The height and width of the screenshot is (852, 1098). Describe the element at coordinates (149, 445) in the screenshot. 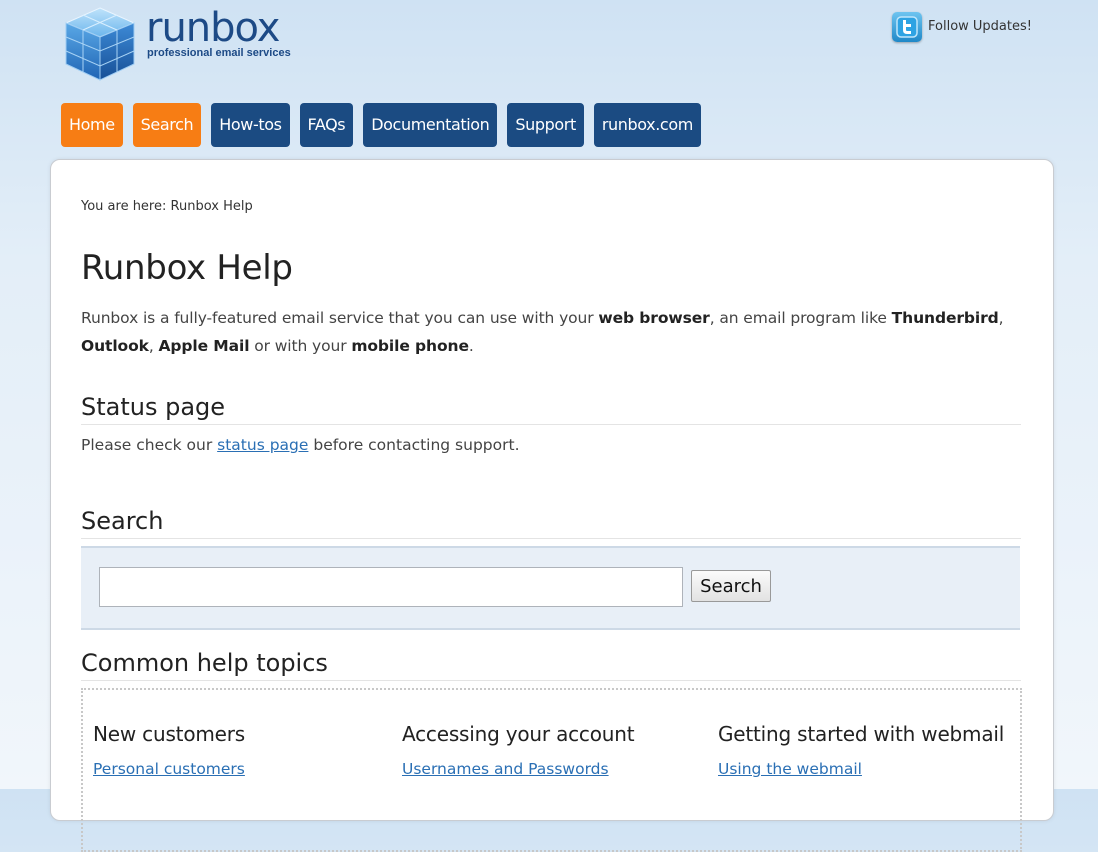

I see `status-text-before: Please check our` at that location.